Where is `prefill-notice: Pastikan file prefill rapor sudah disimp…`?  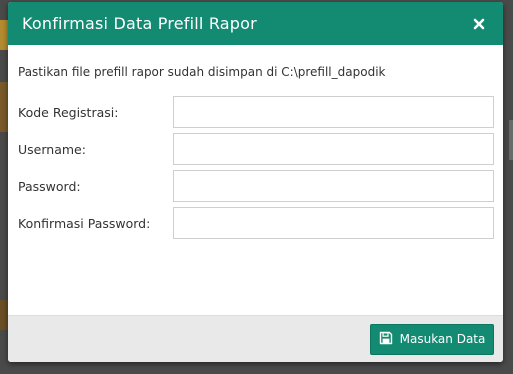 prefill-notice: Pastikan file prefill rapor sudah disimp… is located at coordinates (202, 72).